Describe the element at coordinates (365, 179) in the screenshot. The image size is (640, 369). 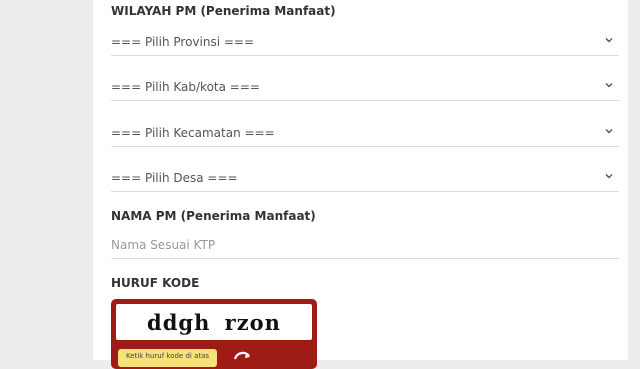
I see `desa-select: === Pilih Desa ===` at that location.